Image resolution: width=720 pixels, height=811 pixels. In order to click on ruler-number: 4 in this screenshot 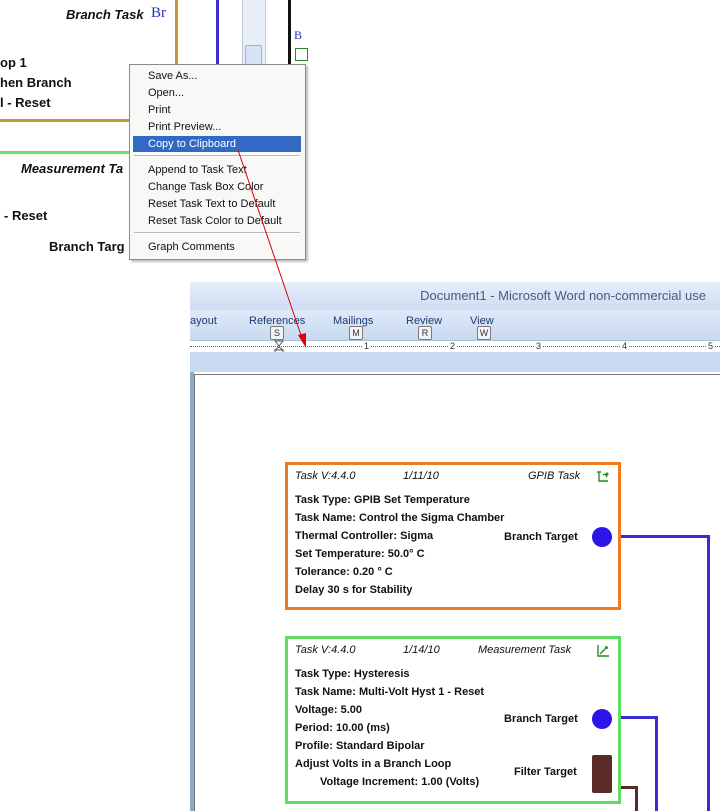, I will do `click(625, 346)`.